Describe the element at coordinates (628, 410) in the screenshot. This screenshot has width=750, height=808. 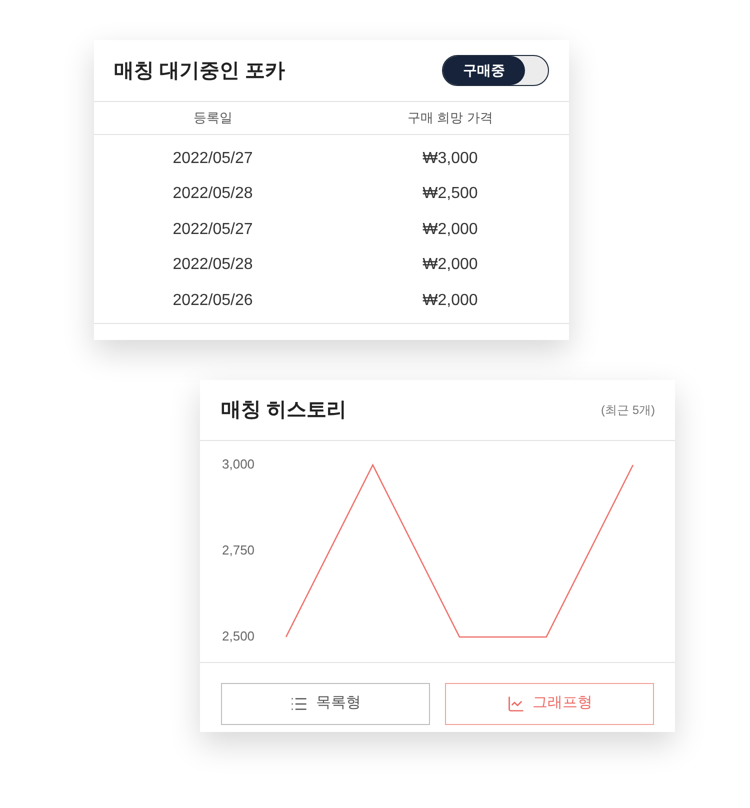
I see `recent-count-note: (최근 5개)` at that location.